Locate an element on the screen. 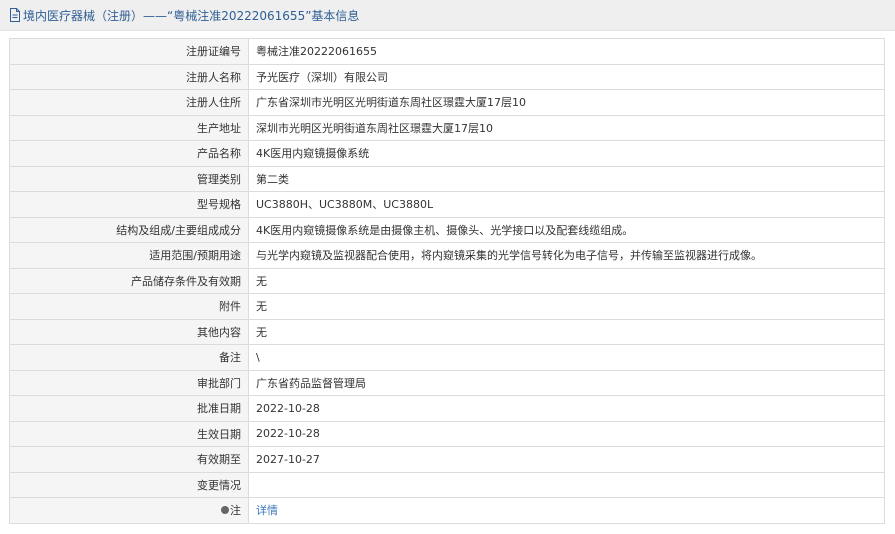 This screenshot has height=534, width=895. table-row: 产品名称 4K医用内窥镜摄像系统 is located at coordinates (447, 153).